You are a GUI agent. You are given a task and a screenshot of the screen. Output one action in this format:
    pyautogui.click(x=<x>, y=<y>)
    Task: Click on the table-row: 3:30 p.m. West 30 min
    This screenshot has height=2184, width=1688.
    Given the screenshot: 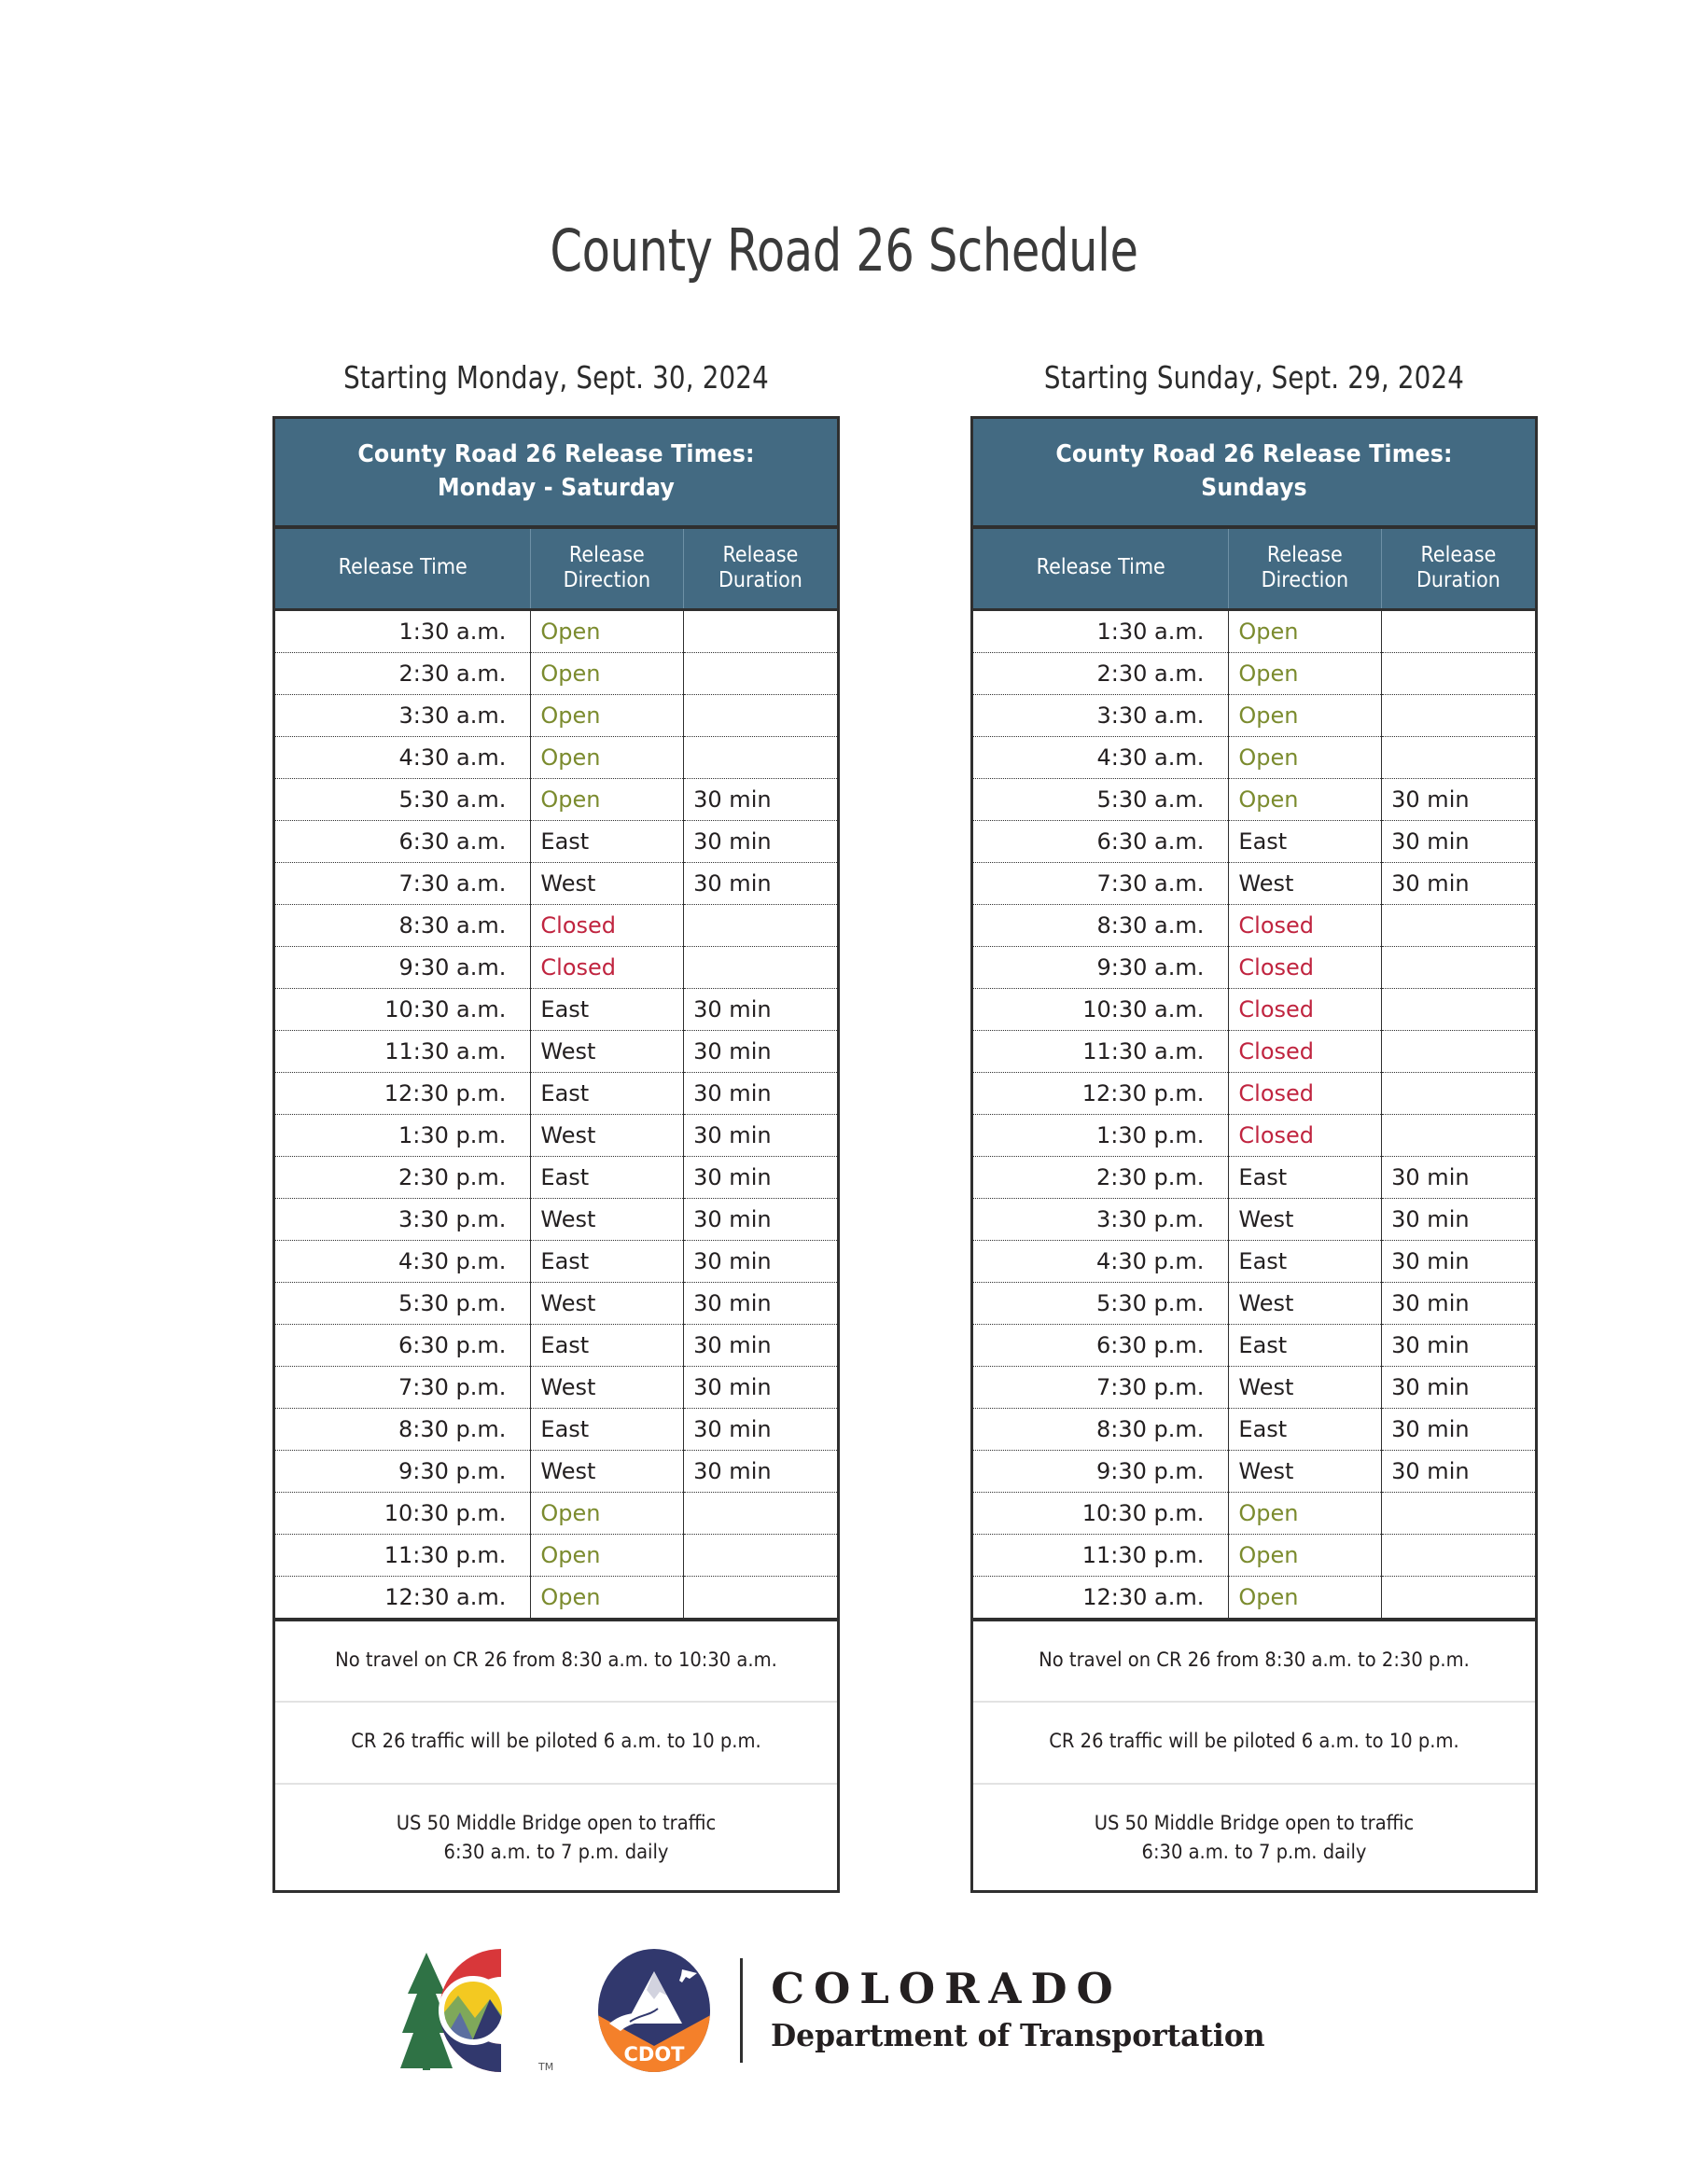 What is the action you would take?
    pyautogui.click(x=556, y=1219)
    